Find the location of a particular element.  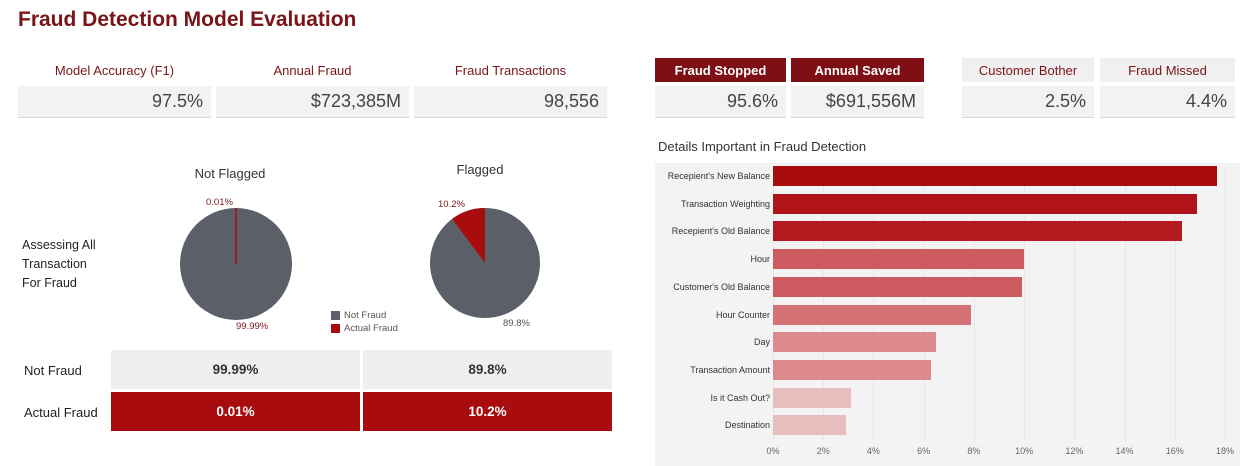

bar-chart-title: Details Important in Fraud Detection is located at coordinates (762, 146).